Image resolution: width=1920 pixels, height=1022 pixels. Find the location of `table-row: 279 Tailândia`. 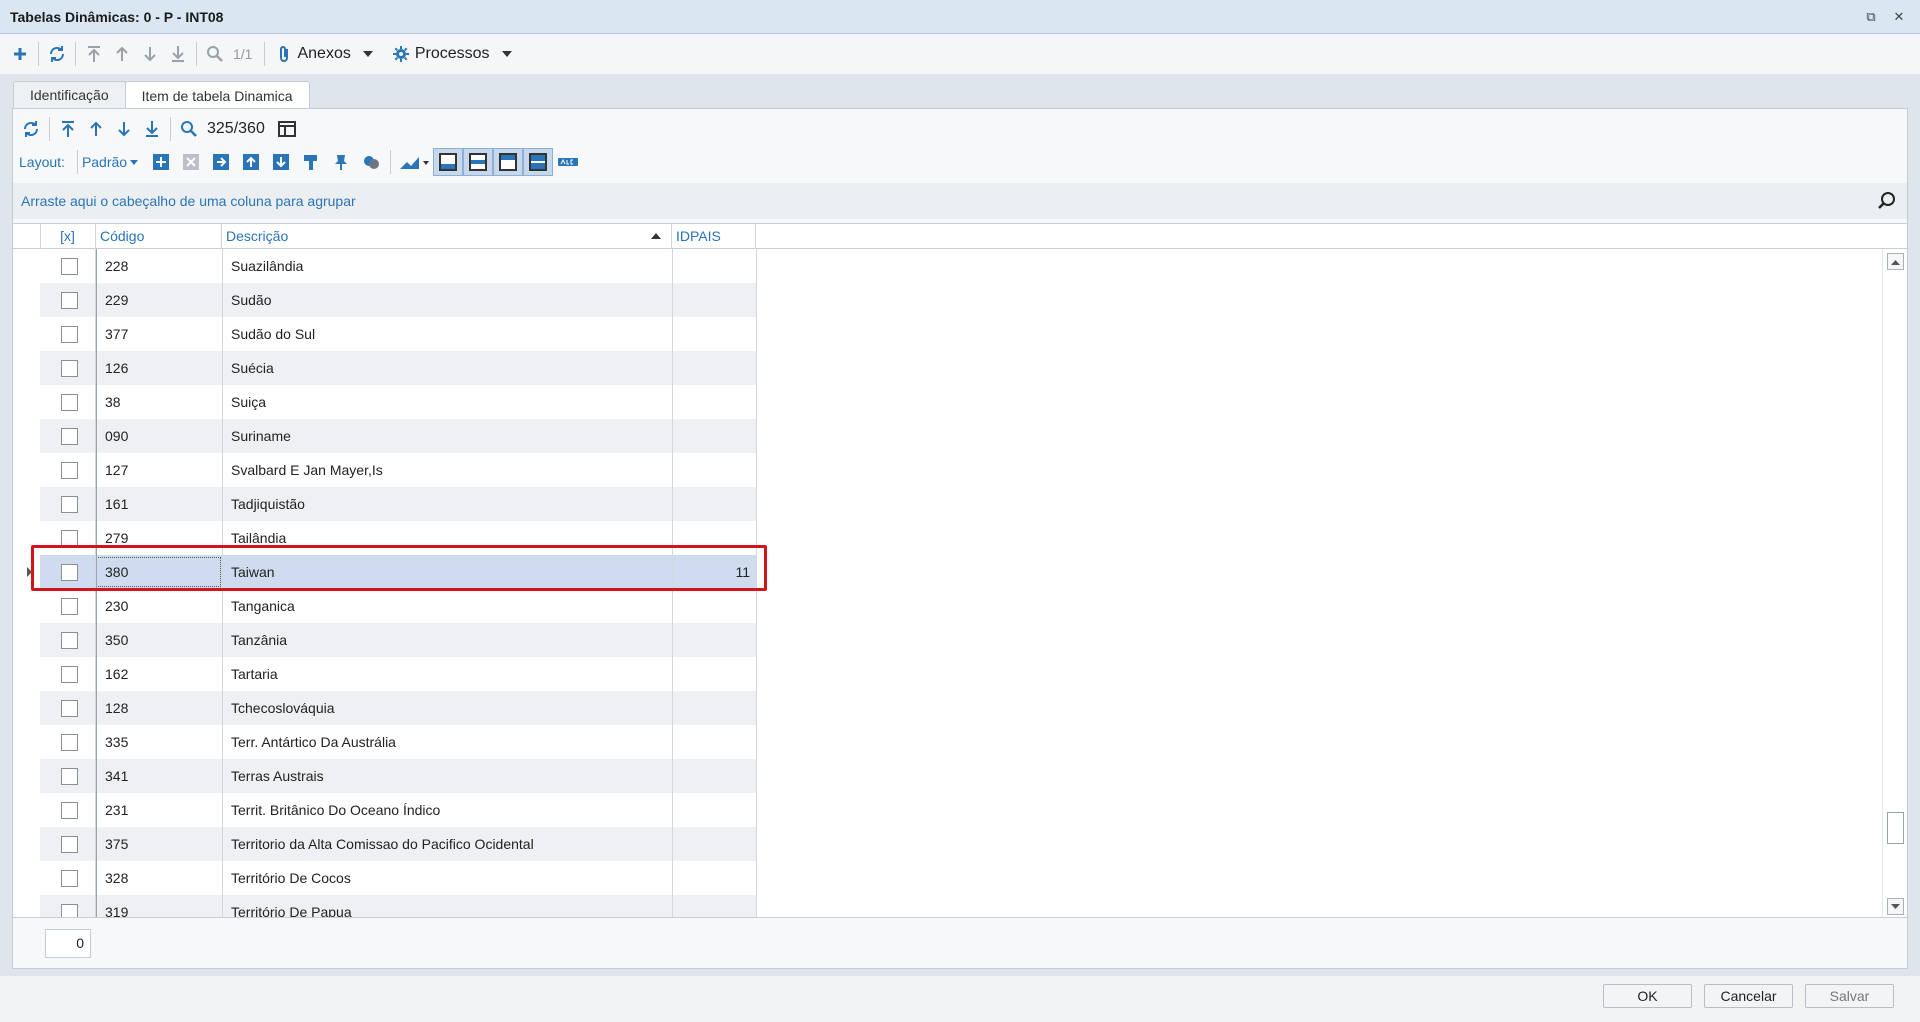

table-row: 279 Tailândia is located at coordinates (948, 538).